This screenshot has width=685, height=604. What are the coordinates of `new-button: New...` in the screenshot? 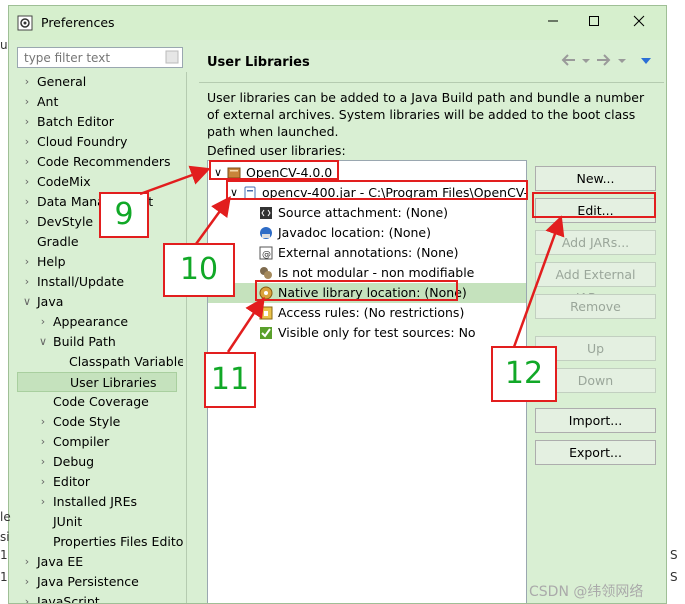 It's located at (595, 178).